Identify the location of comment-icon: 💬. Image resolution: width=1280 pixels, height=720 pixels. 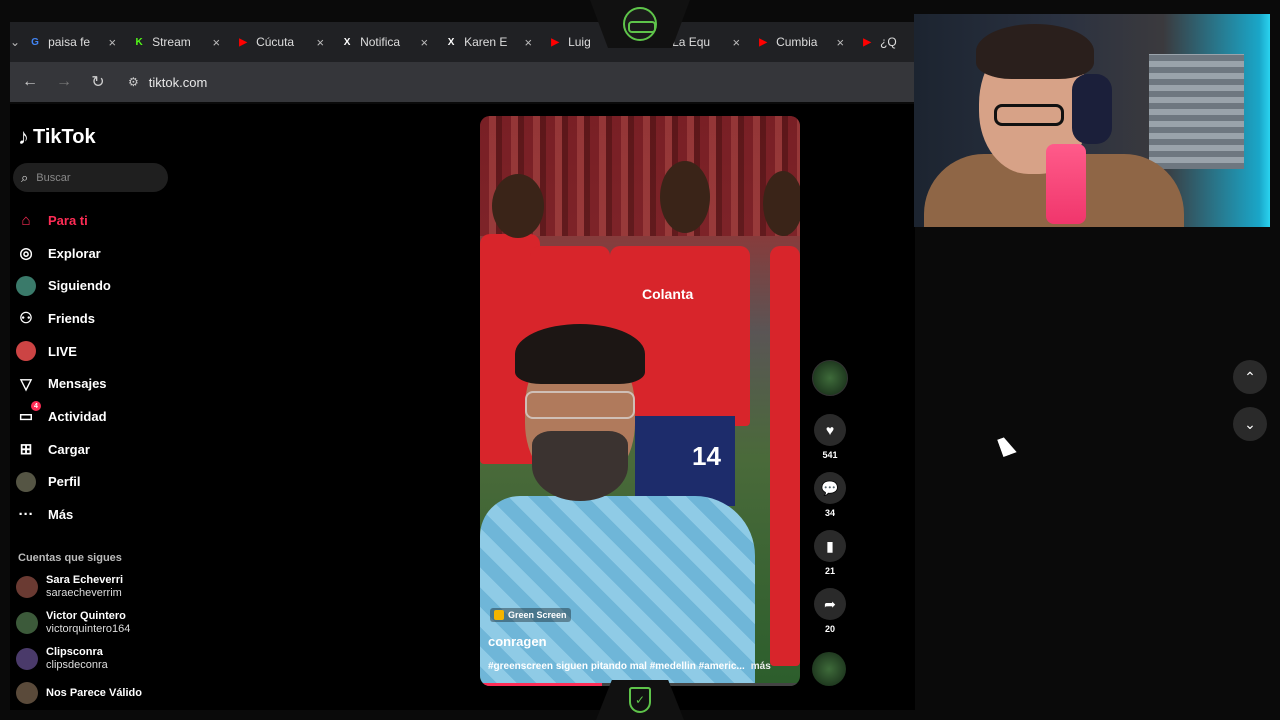
(830, 487).